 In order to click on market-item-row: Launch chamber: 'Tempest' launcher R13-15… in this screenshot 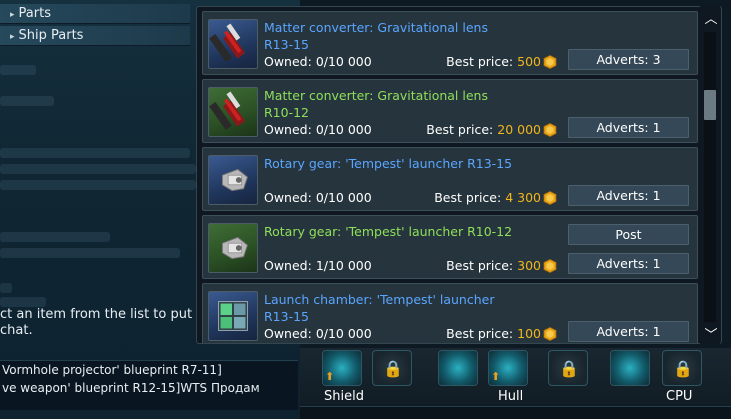, I will do `click(450, 313)`.